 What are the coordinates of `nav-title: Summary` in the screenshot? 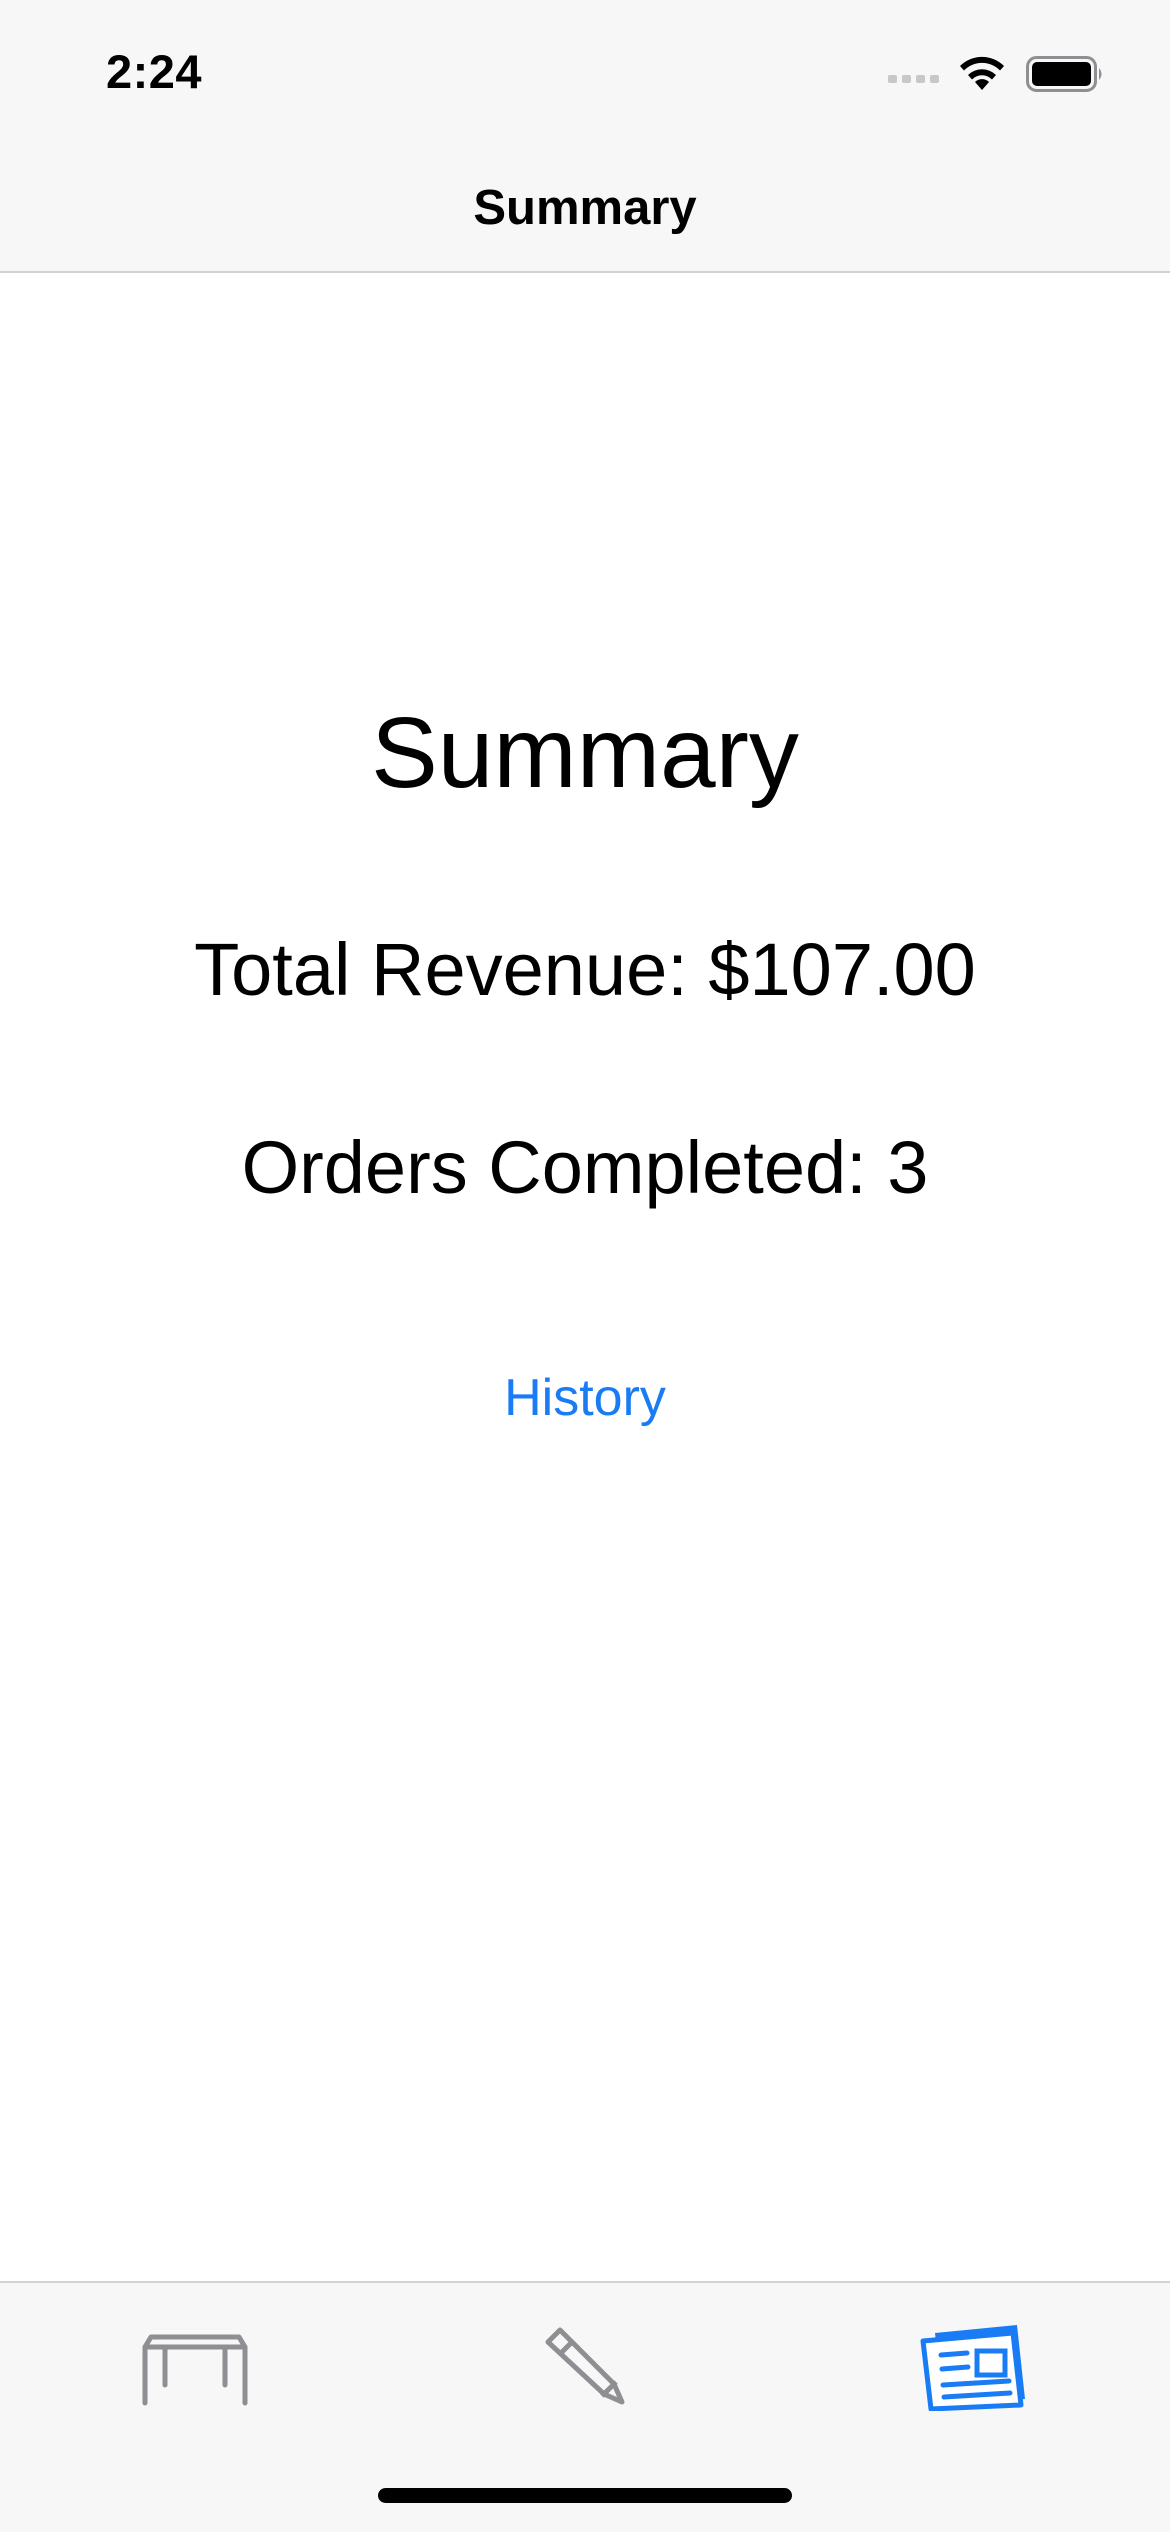 It's located at (585, 208).